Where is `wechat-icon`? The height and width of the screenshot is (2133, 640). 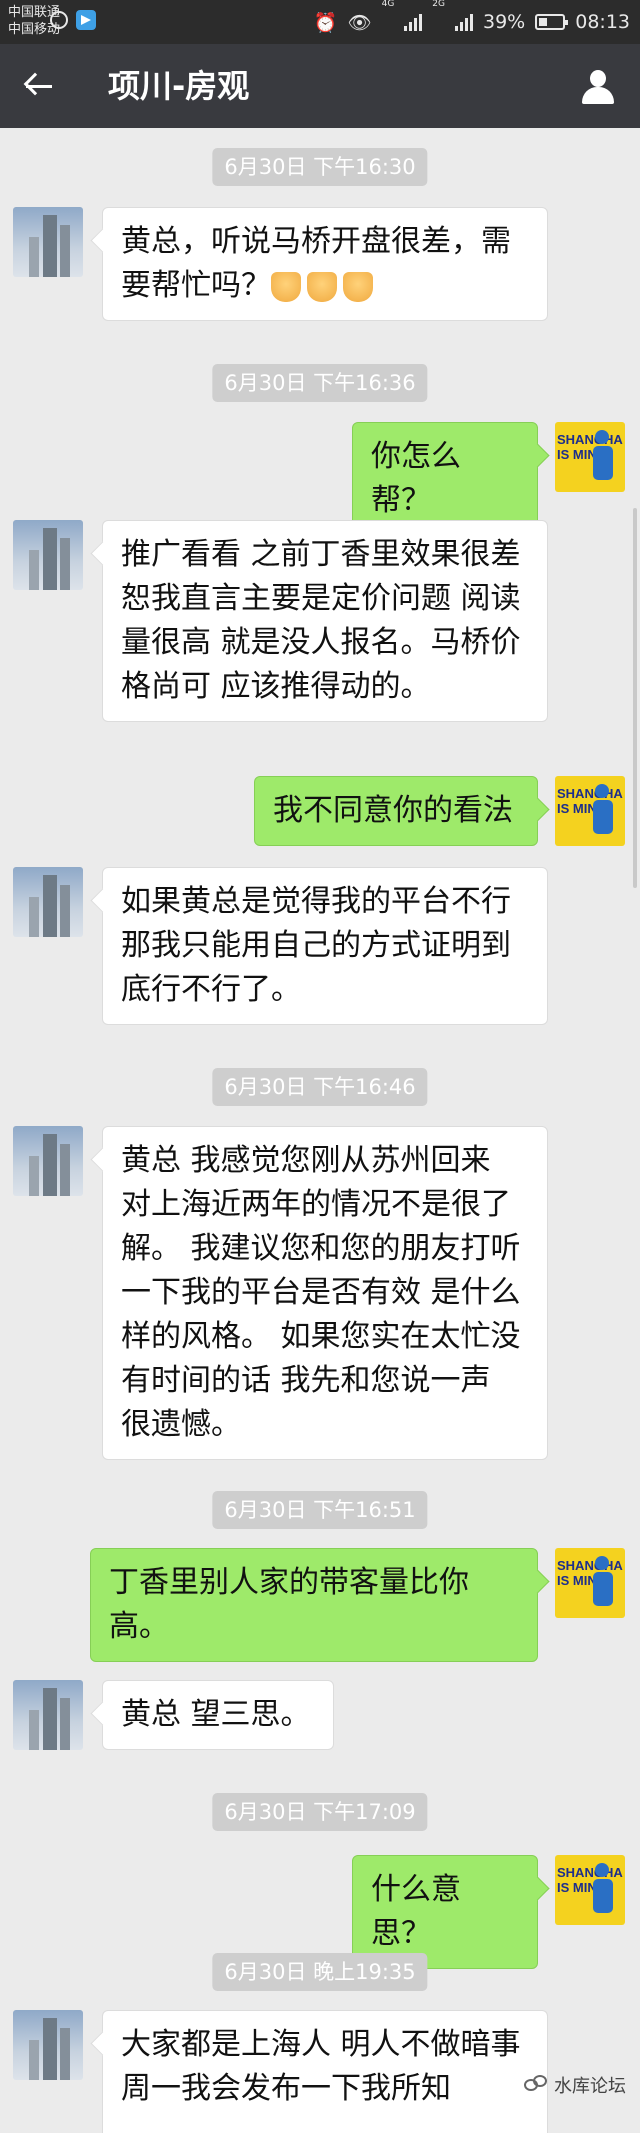
wechat-icon is located at coordinates (536, 2085).